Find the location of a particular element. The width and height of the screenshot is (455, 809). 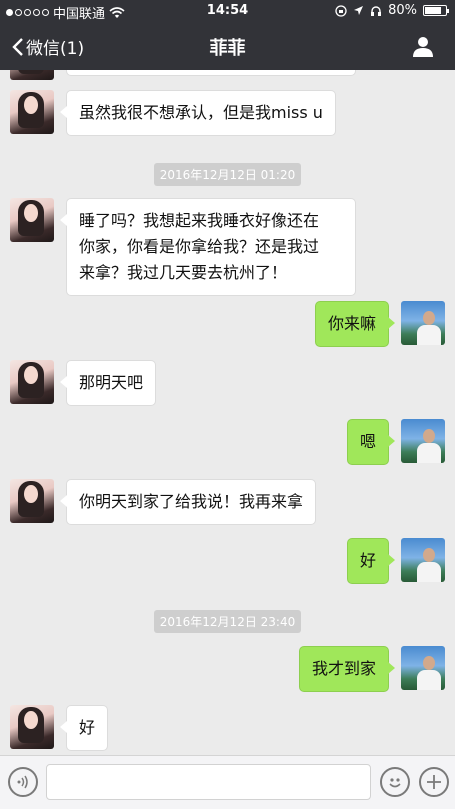

message-bubble is located at coordinates (211, 73).